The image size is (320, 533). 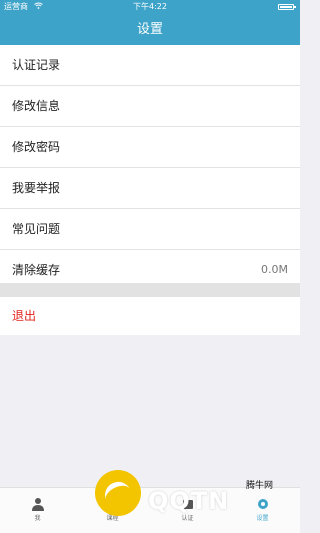 I want to click on tab-settings: 设置, so click(x=262, y=510).